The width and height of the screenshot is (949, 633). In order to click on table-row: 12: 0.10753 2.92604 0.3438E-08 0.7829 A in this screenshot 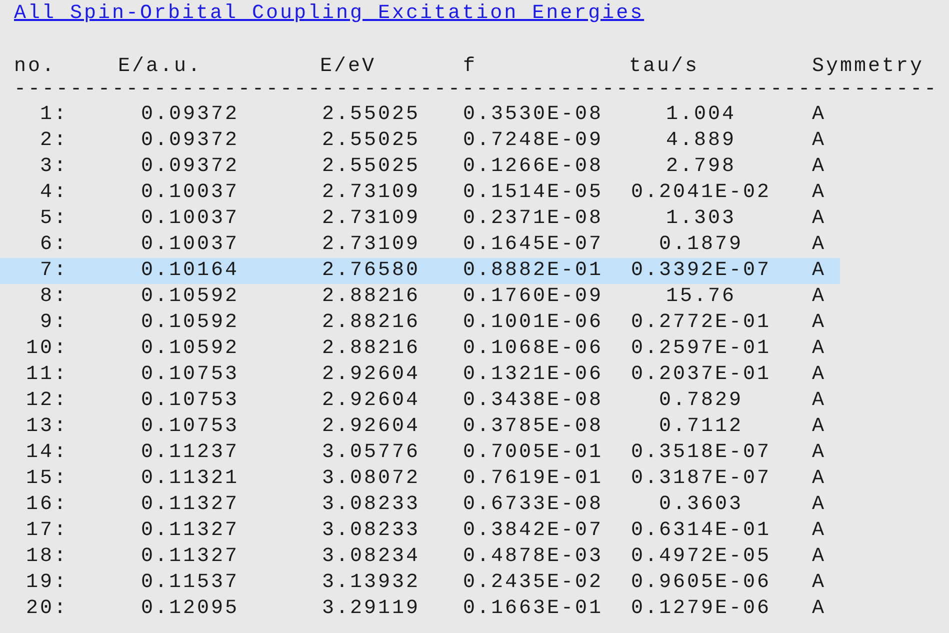, I will do `click(420, 401)`.